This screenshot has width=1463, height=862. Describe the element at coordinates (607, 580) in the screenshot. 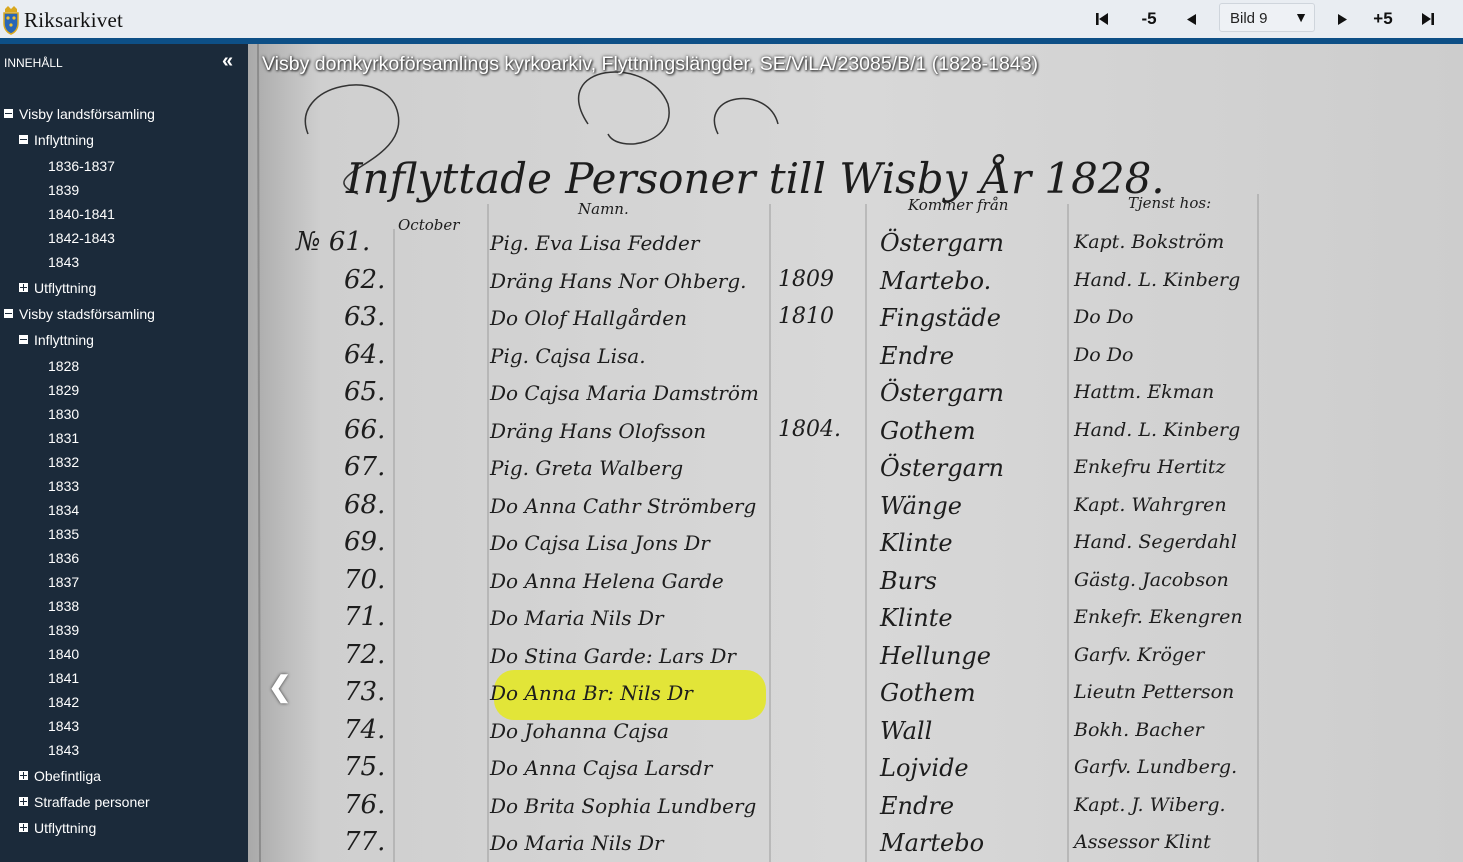

I see `scan-entry-name: Do Anna Helena Garde` at that location.